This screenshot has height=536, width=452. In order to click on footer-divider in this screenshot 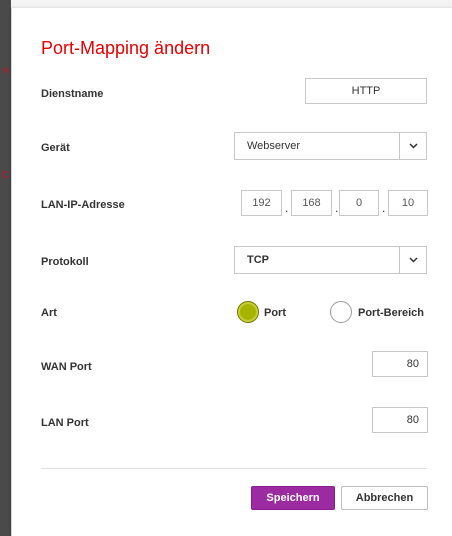, I will do `click(234, 468)`.